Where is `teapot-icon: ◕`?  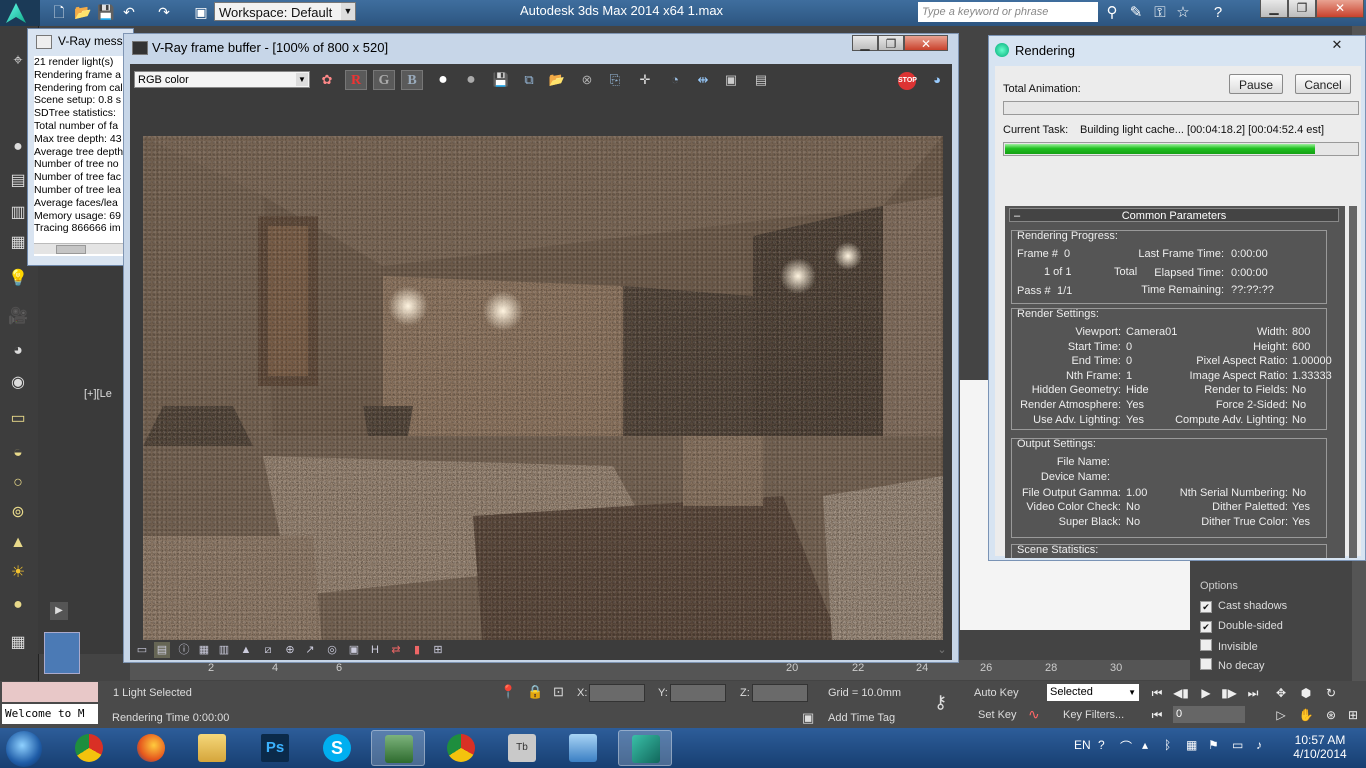 teapot-icon: ◕ is located at coordinates (18, 351).